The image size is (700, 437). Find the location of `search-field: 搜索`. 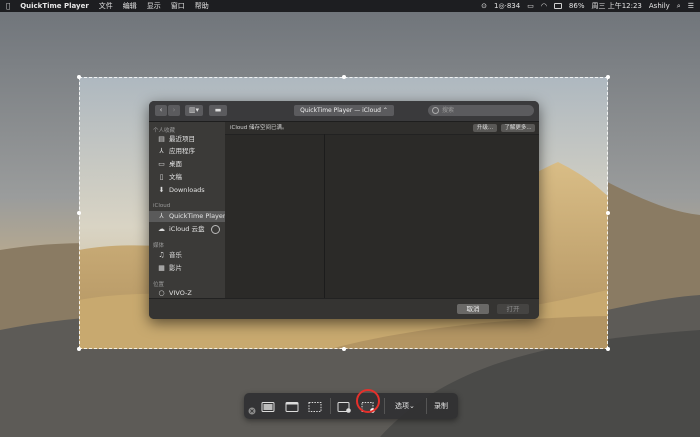

search-field: 搜索 is located at coordinates (481, 110).